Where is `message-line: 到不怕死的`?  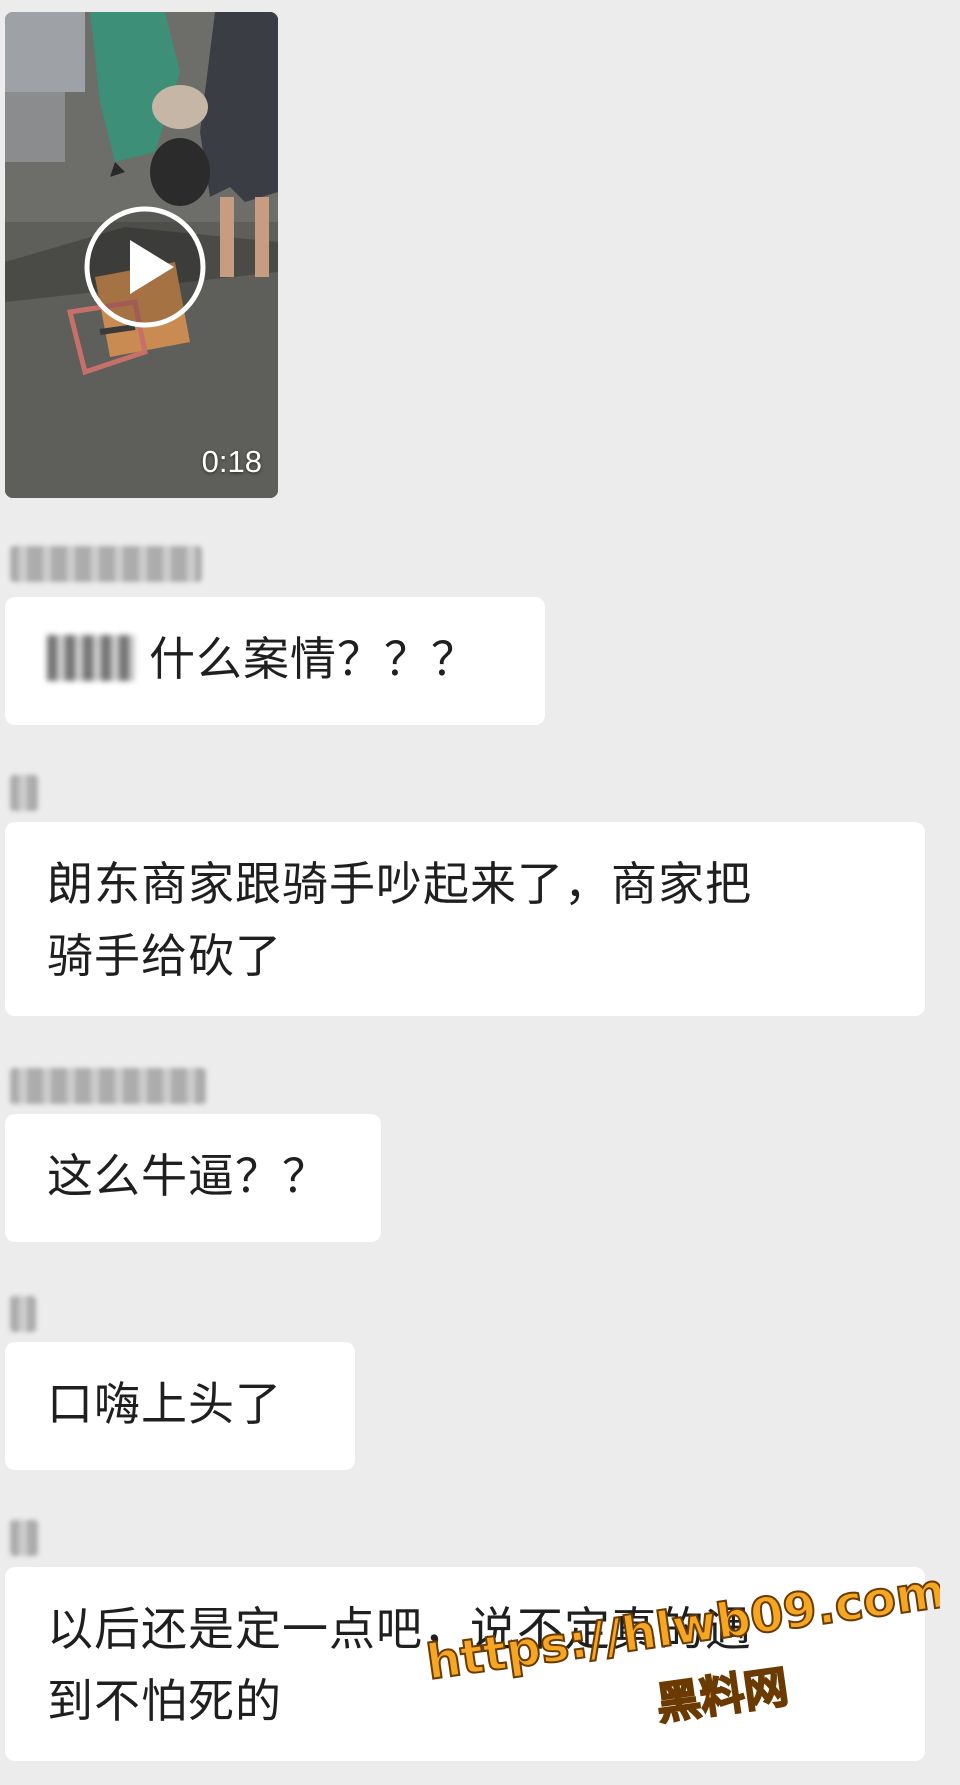 message-line: 到不怕死的 is located at coordinates (164, 1701).